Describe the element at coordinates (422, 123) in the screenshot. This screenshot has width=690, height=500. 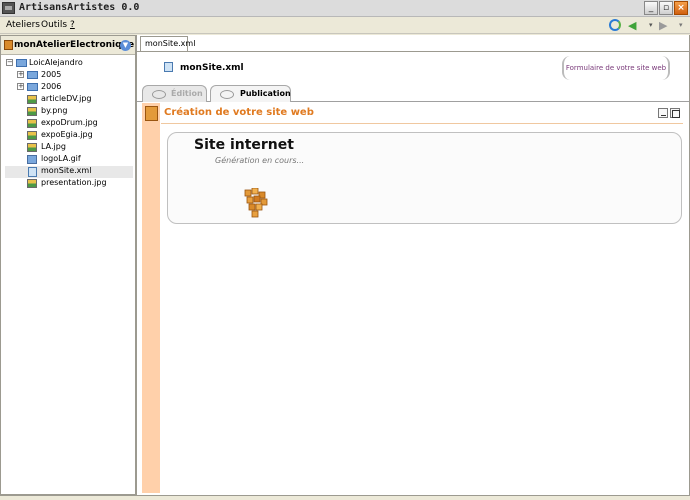
I see `section-divider` at that location.